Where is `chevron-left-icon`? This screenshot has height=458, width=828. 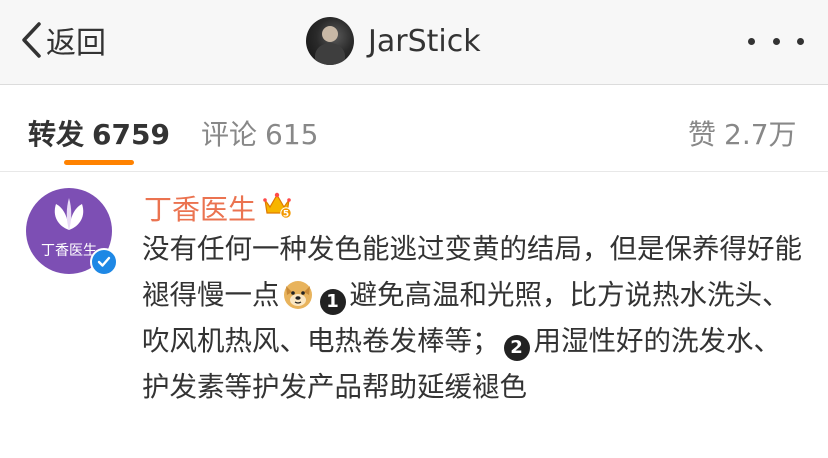 chevron-left-icon is located at coordinates (31, 40).